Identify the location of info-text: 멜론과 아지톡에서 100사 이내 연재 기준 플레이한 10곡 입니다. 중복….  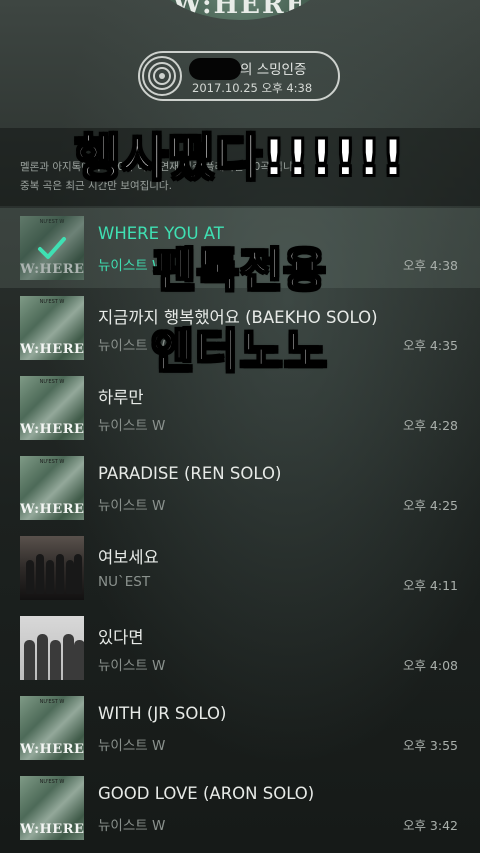
(230, 177).